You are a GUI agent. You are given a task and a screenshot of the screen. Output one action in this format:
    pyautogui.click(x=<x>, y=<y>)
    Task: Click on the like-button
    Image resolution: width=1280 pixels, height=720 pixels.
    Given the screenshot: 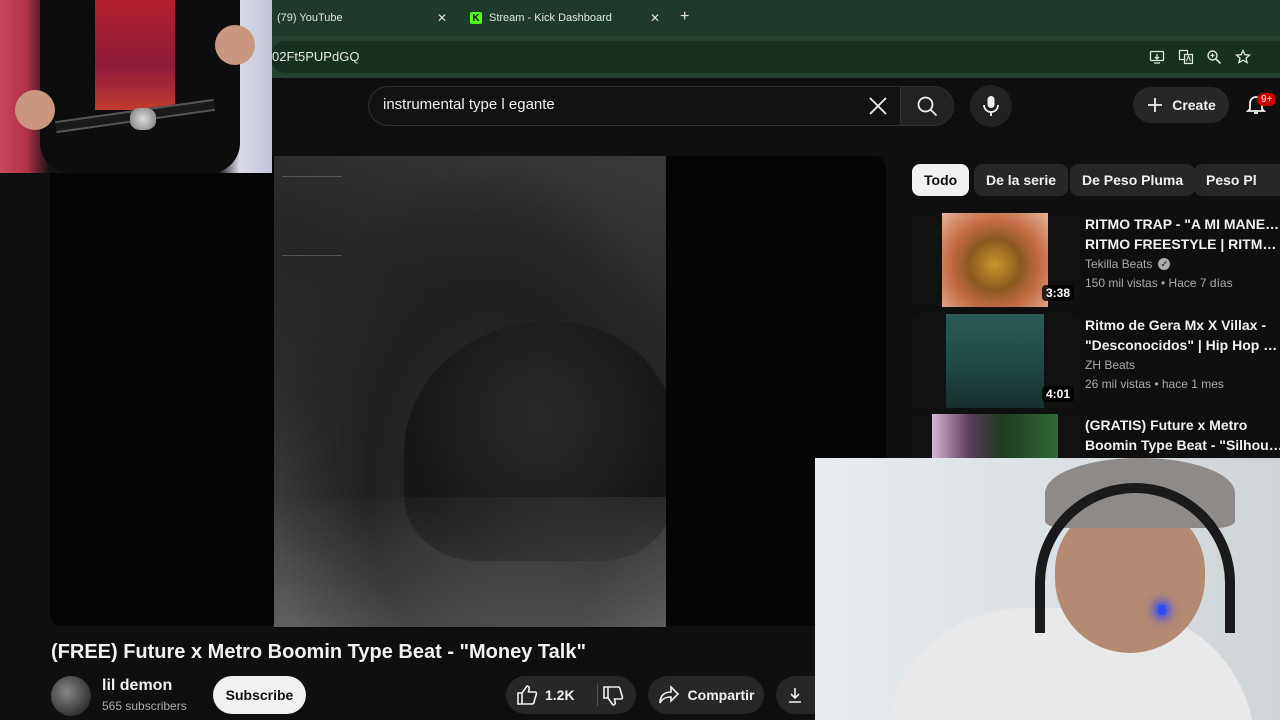 What is the action you would take?
    pyautogui.click(x=527, y=696)
    